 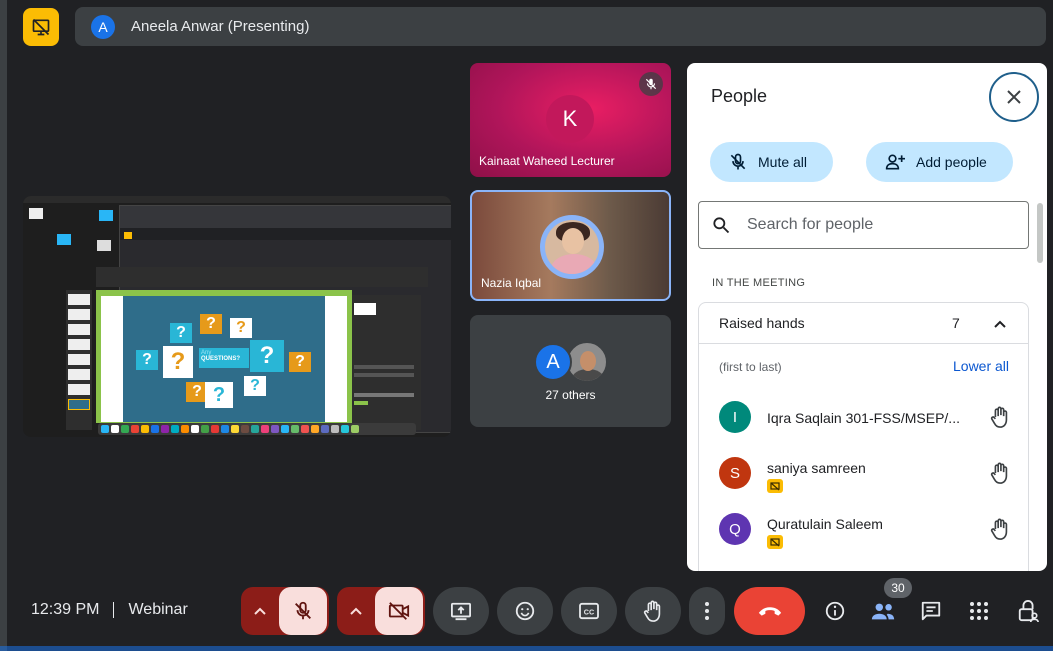 I want to click on presenter-avatar: A, so click(x=103, y=26).